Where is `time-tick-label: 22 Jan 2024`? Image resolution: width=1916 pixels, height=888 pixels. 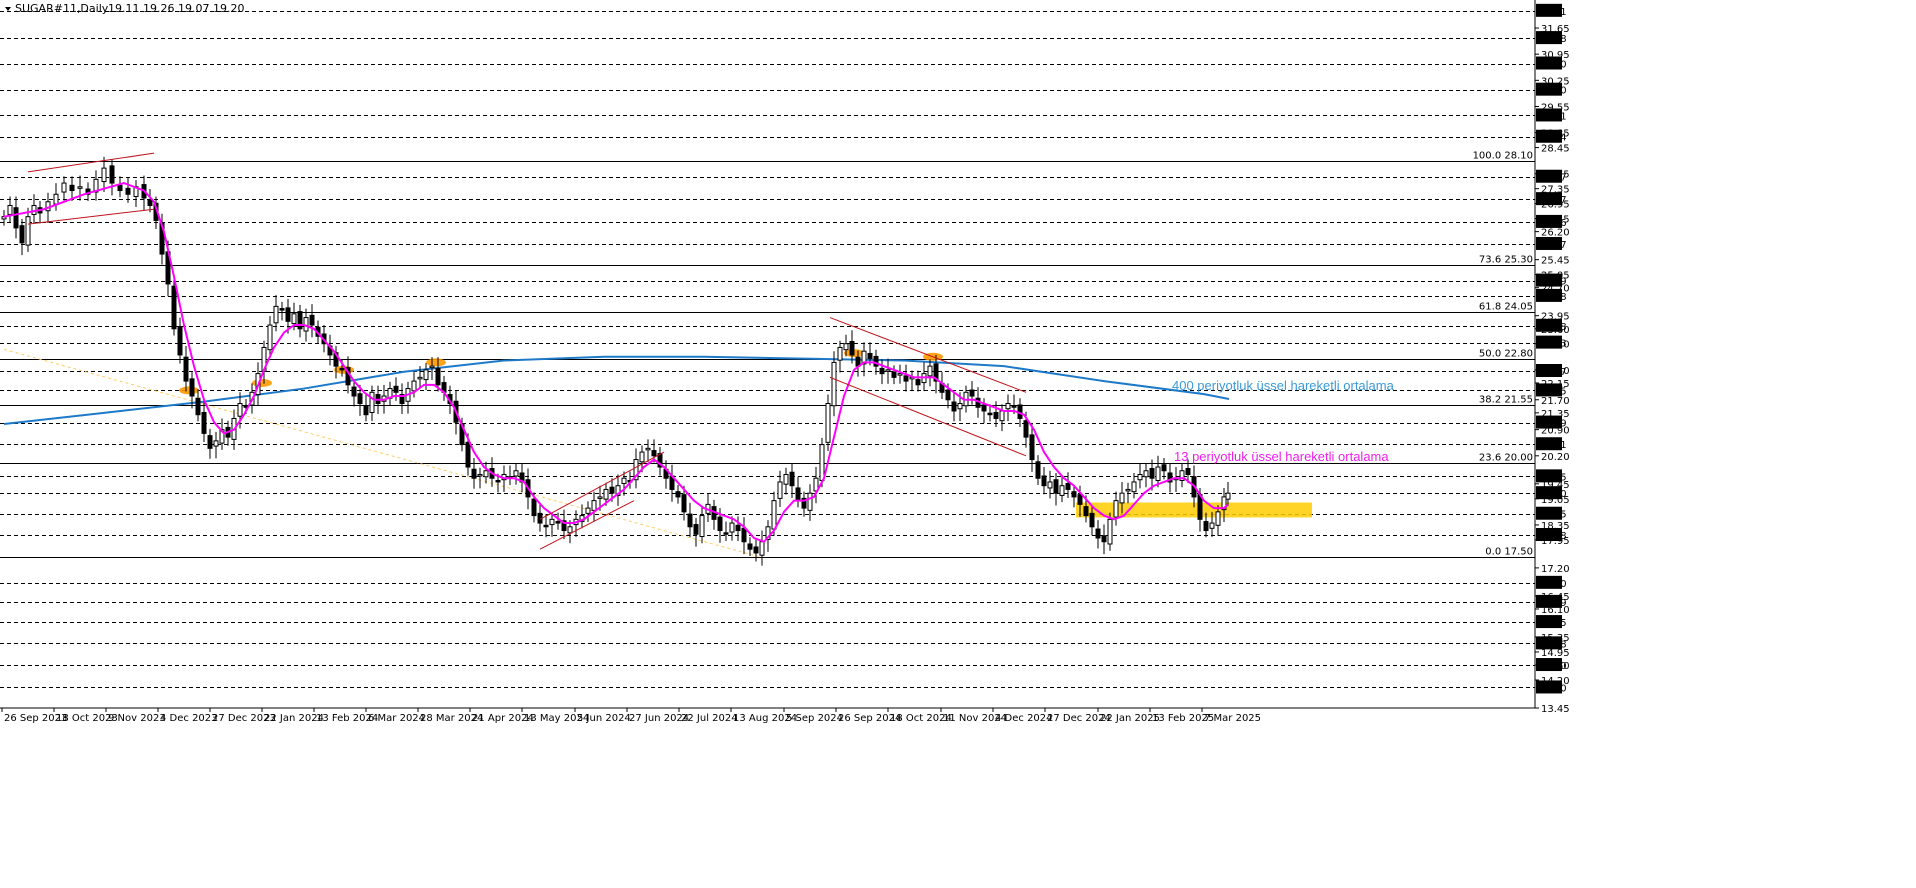
time-tick-label: 22 Jan 2024 is located at coordinates (294, 718).